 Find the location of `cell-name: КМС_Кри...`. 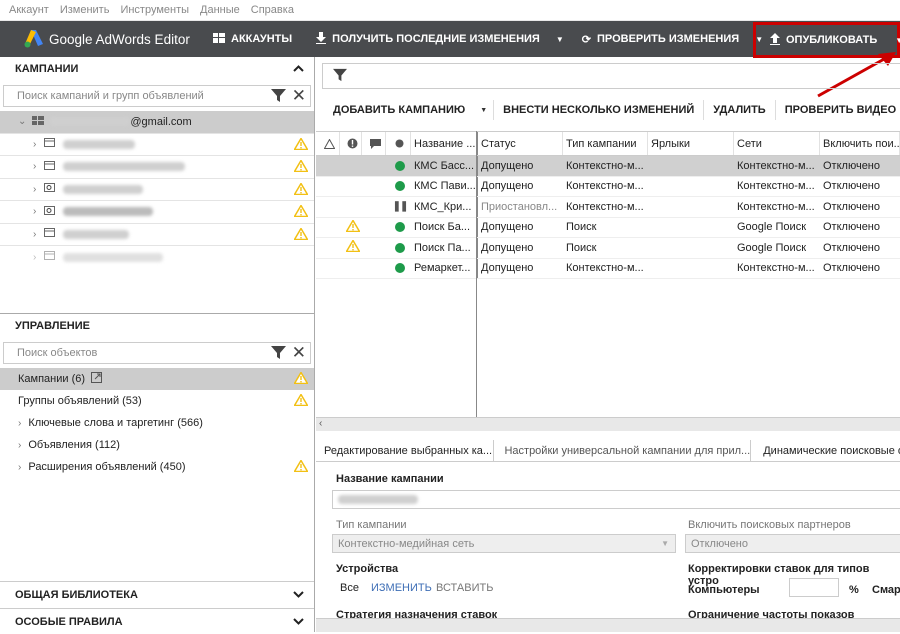

cell-name: КМС_Кри... is located at coordinates (443, 206).